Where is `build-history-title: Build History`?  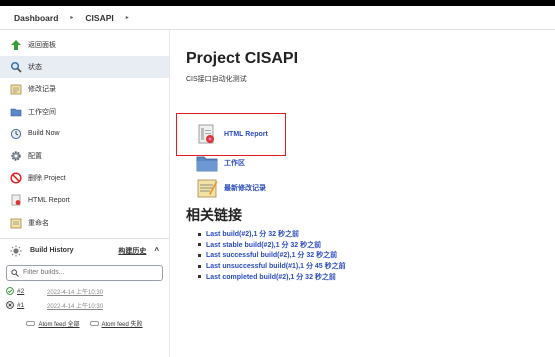
build-history-title: Build History is located at coordinates (52, 251).